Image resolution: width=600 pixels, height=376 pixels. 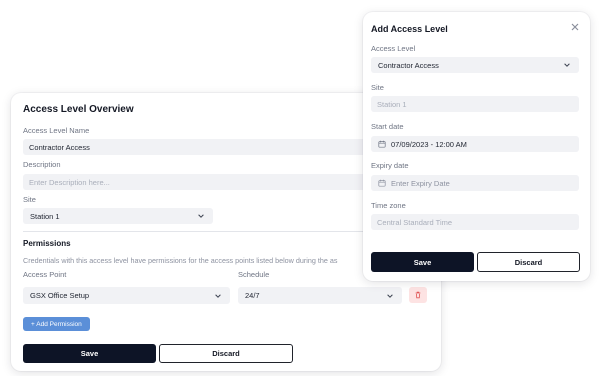 What do you see at coordinates (78, 109) in the screenshot?
I see `overview-title: Access Level Overview` at bounding box center [78, 109].